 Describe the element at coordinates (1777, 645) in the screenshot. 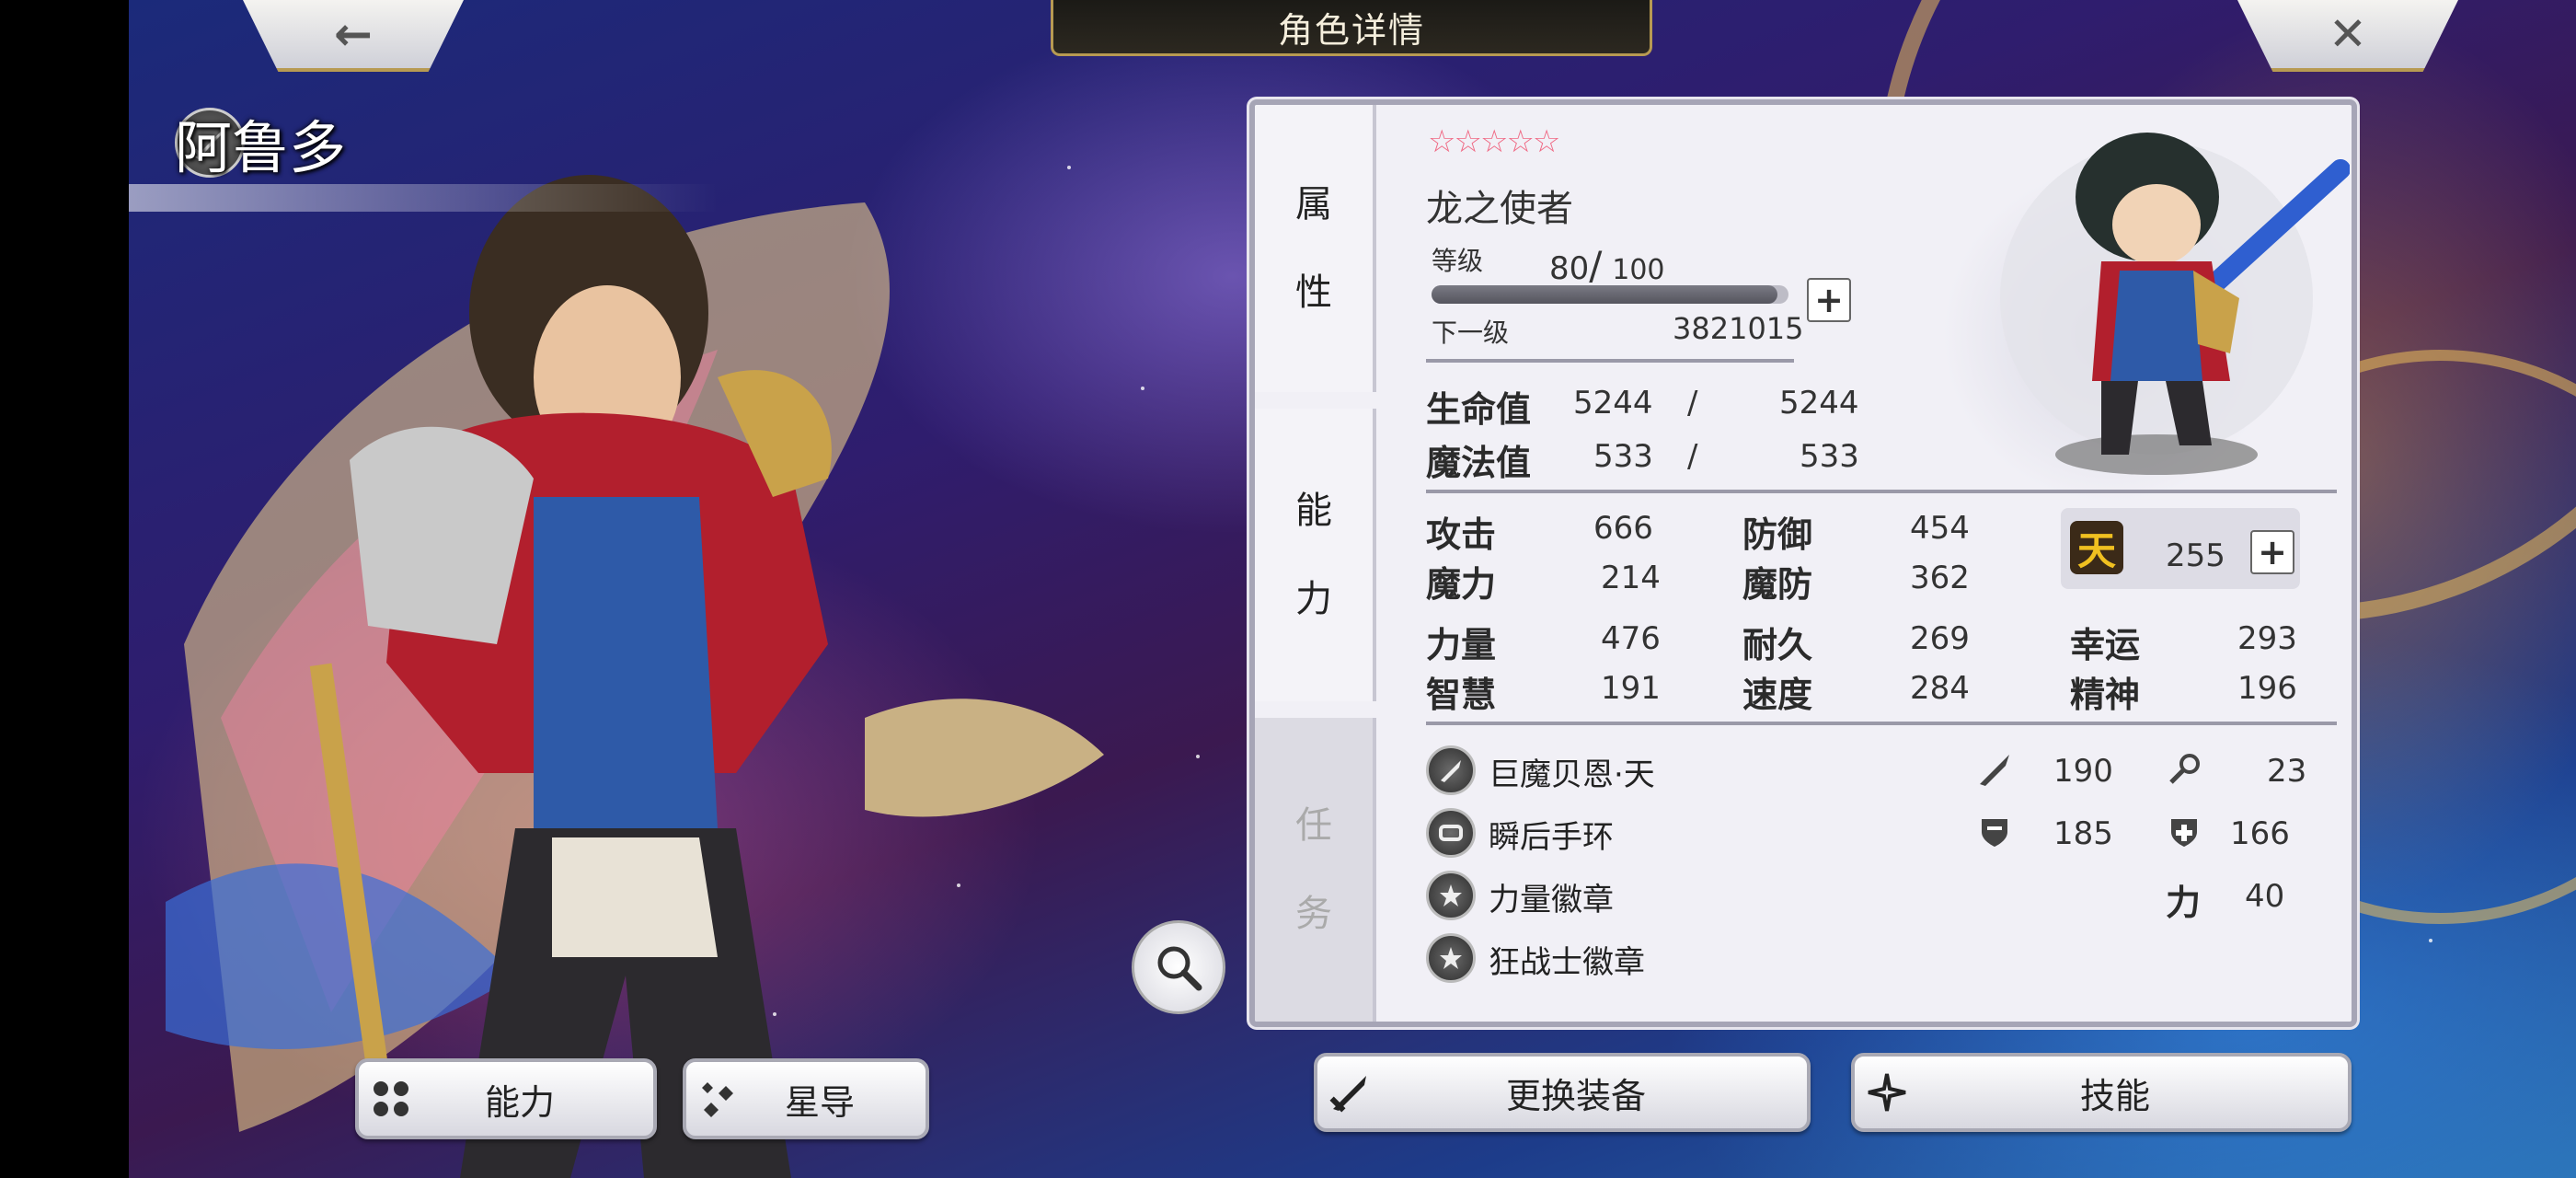

I see `endurance-label: 耐久` at that location.